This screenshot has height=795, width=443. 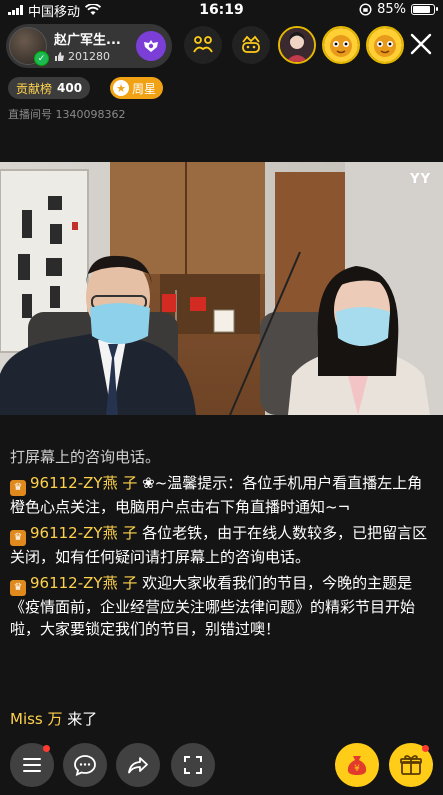 I want to click on weekly-star-button: ★ 周星, so click(x=137, y=88).